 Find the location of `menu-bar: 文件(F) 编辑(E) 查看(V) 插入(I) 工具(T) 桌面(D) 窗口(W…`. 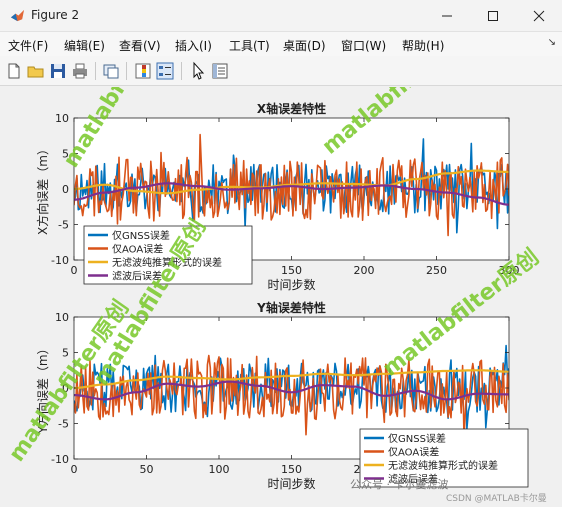

menu-bar: 文件(F) 编辑(E) 查看(V) 插入(I) 工具(T) 桌面(D) 窗口(W… is located at coordinates (281, 44).